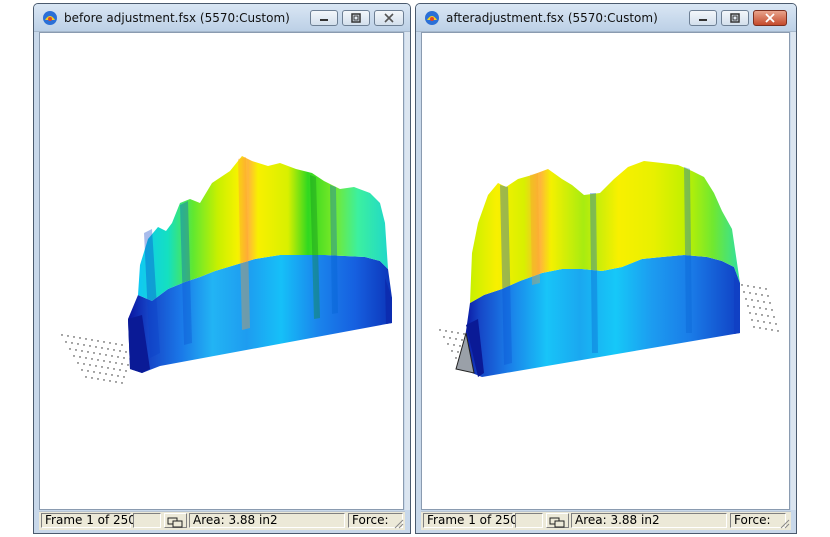 The width and height of the screenshot is (830, 537). Describe the element at coordinates (177, 18) in the screenshot. I see `window-title: before adjustment.fsx (5570:Custom)` at that location.